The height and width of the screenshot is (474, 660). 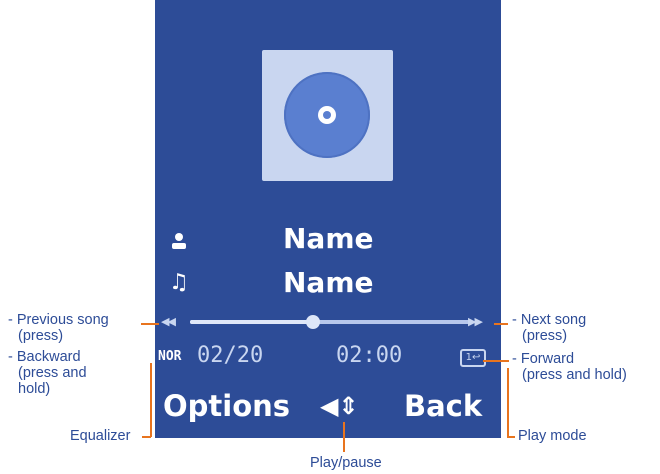 What do you see at coordinates (58, 328) in the screenshot?
I see `callout-previous-song: - Previous song (press)` at bounding box center [58, 328].